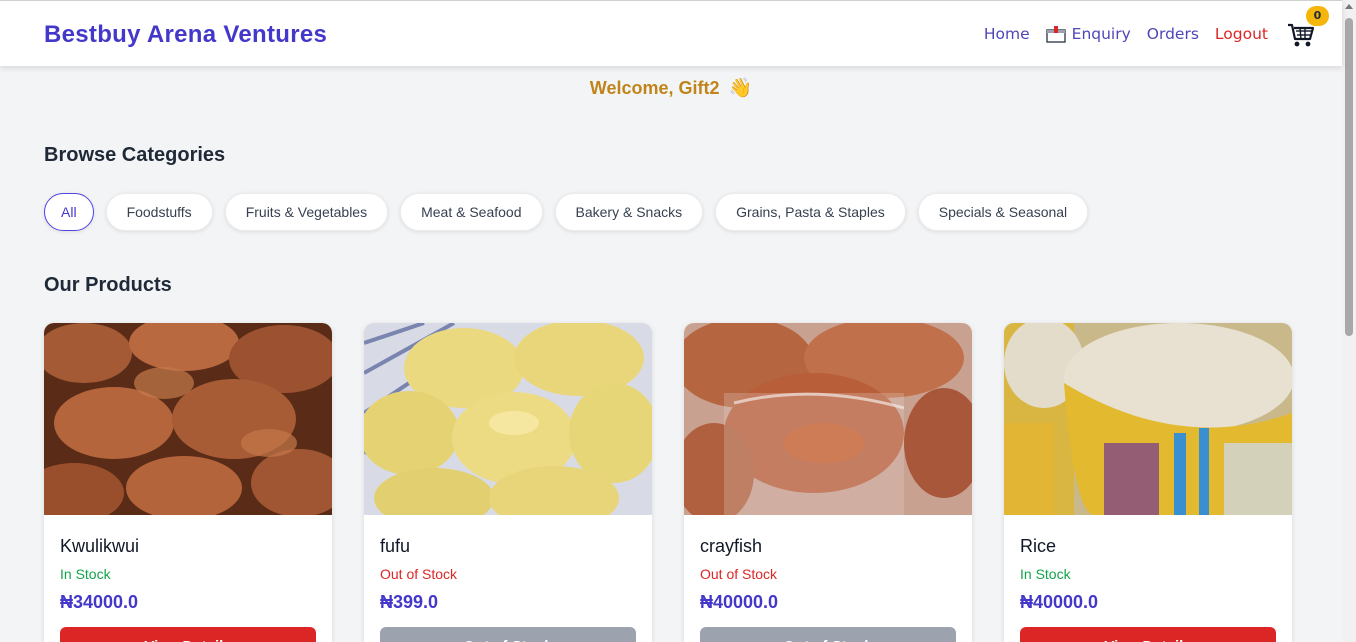 The height and width of the screenshot is (642, 1356). I want to click on product-name: Kwulikwui, so click(99, 546).